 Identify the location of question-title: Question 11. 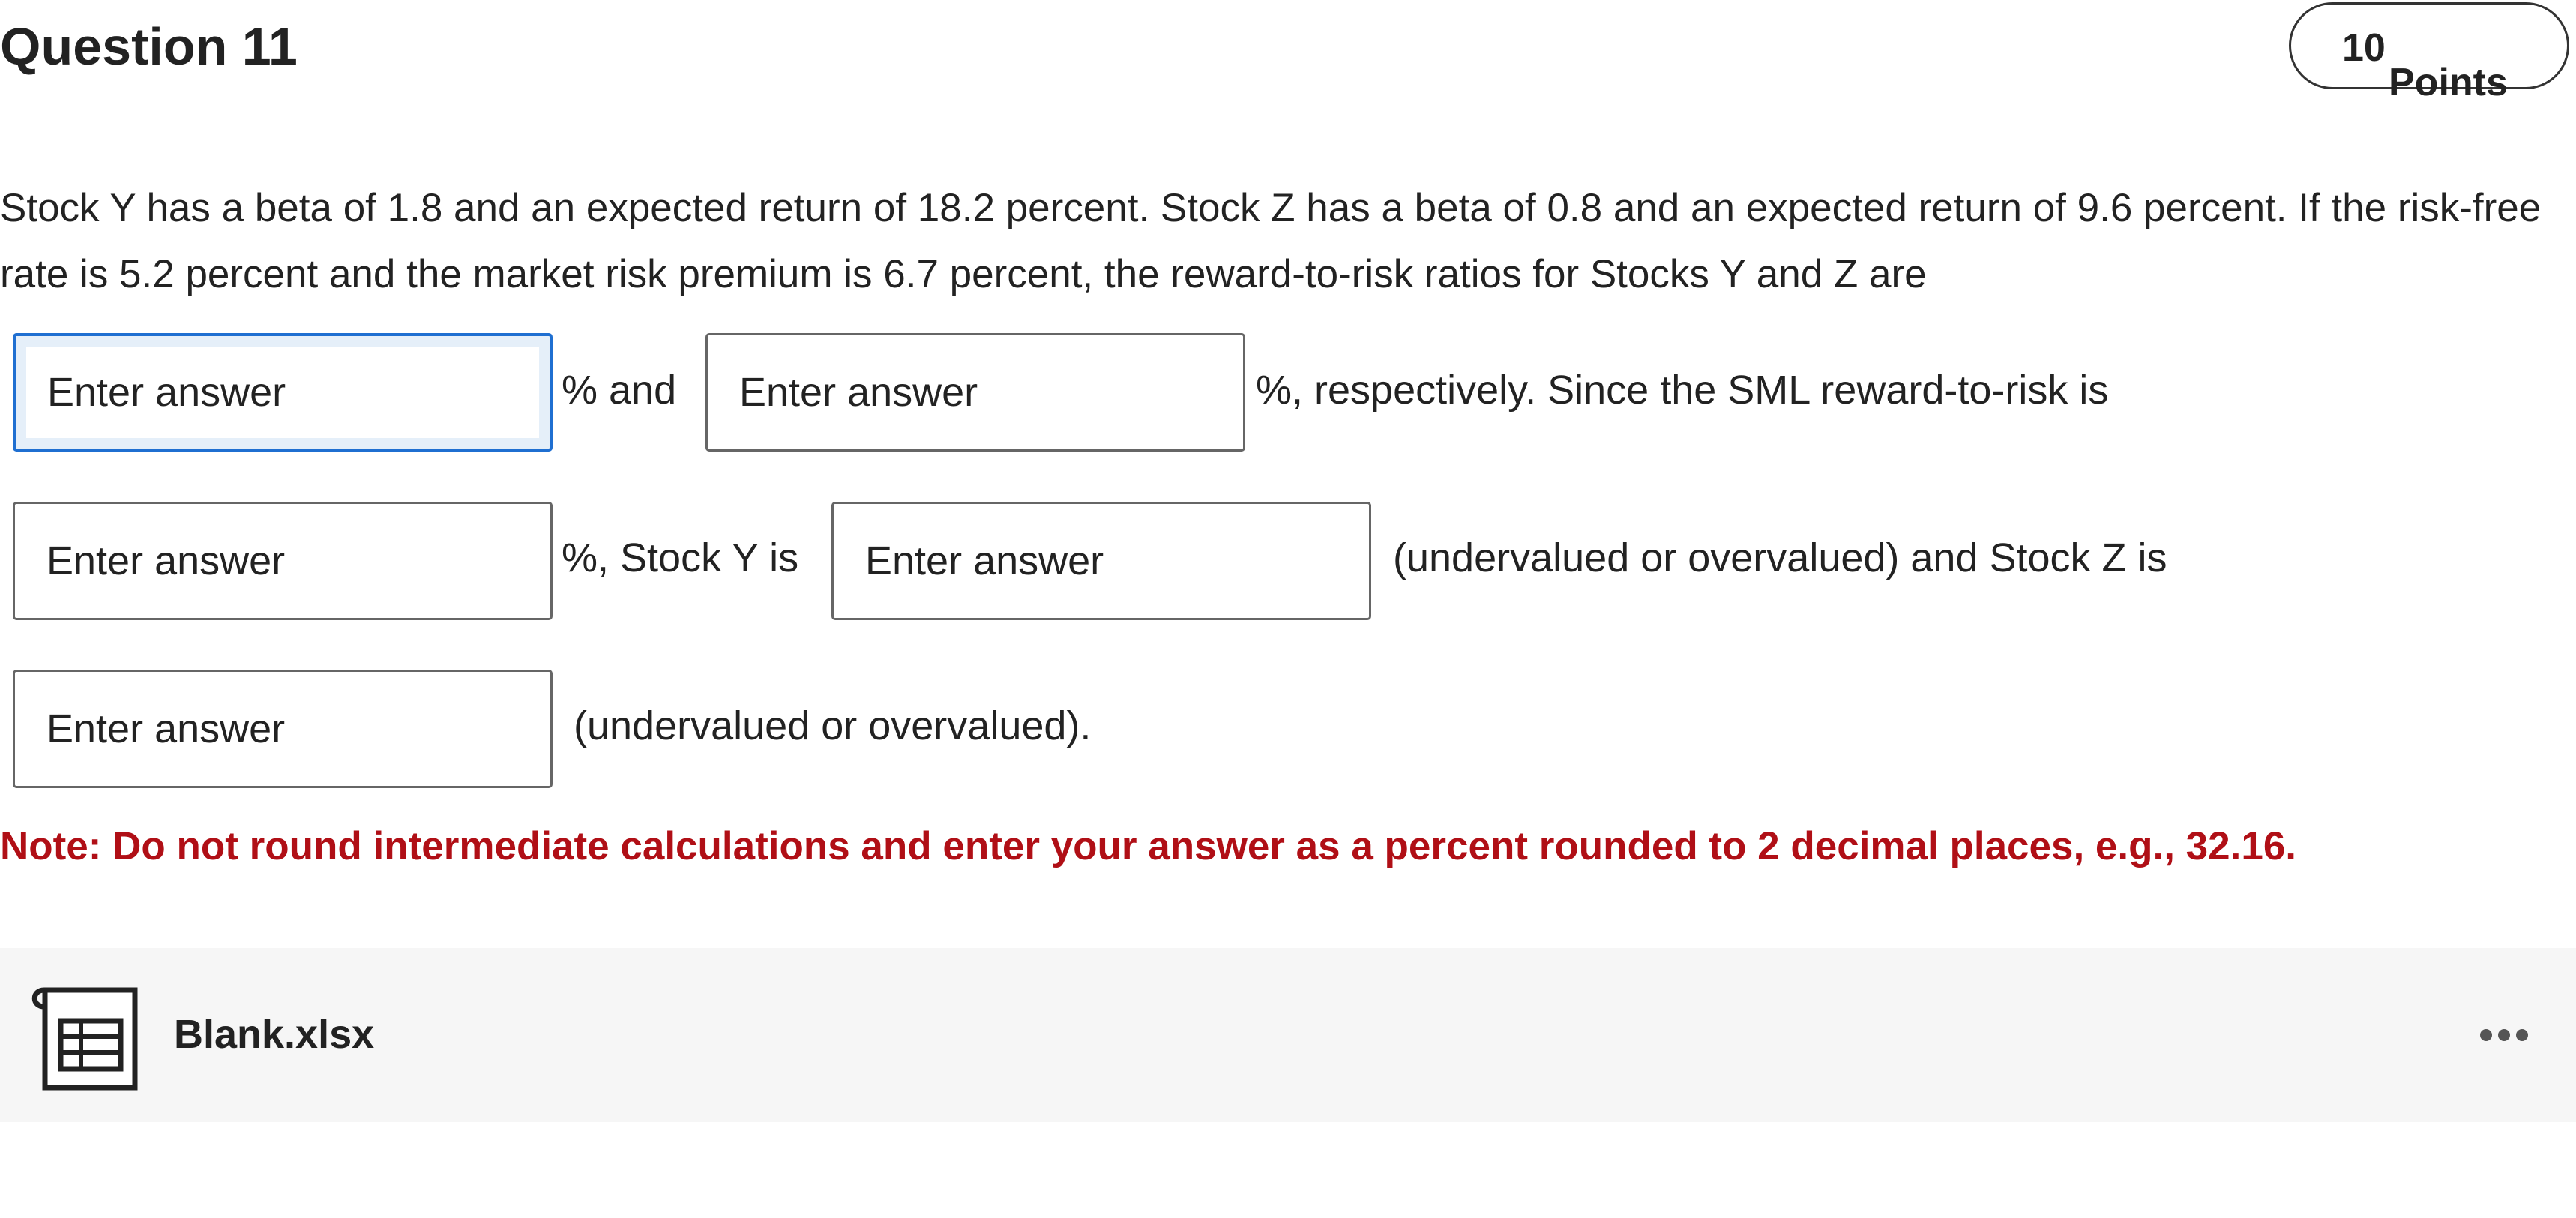
(149, 46).